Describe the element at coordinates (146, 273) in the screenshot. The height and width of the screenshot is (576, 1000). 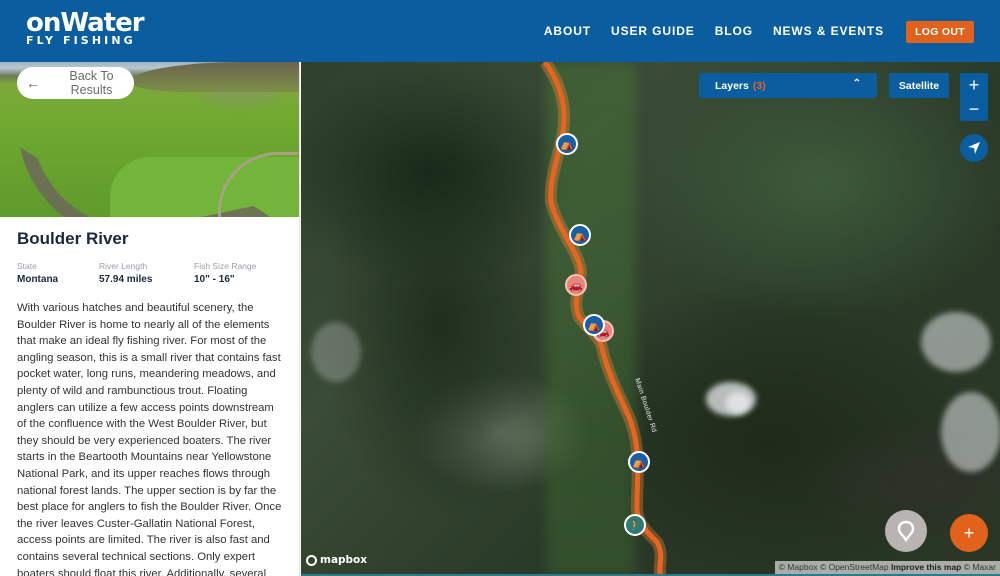
I see `stat-river-length: River Length 57.94 miles` at that location.